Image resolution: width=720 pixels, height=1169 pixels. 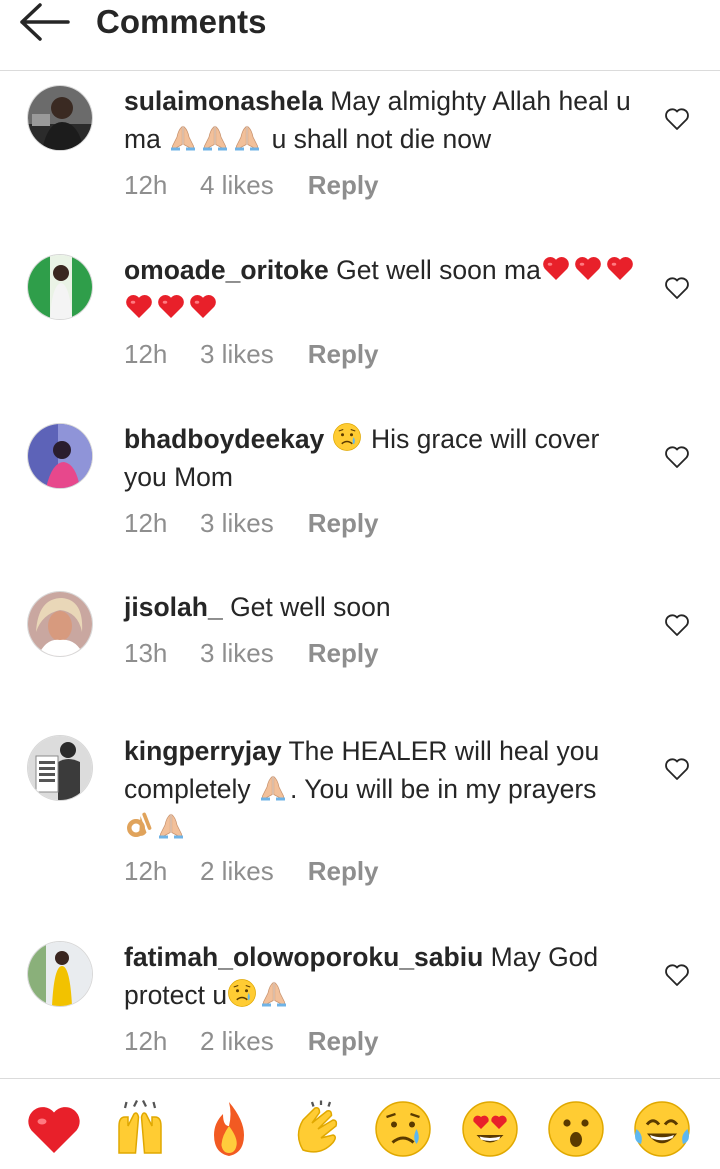 I want to click on back-button, so click(x=46, y=22).